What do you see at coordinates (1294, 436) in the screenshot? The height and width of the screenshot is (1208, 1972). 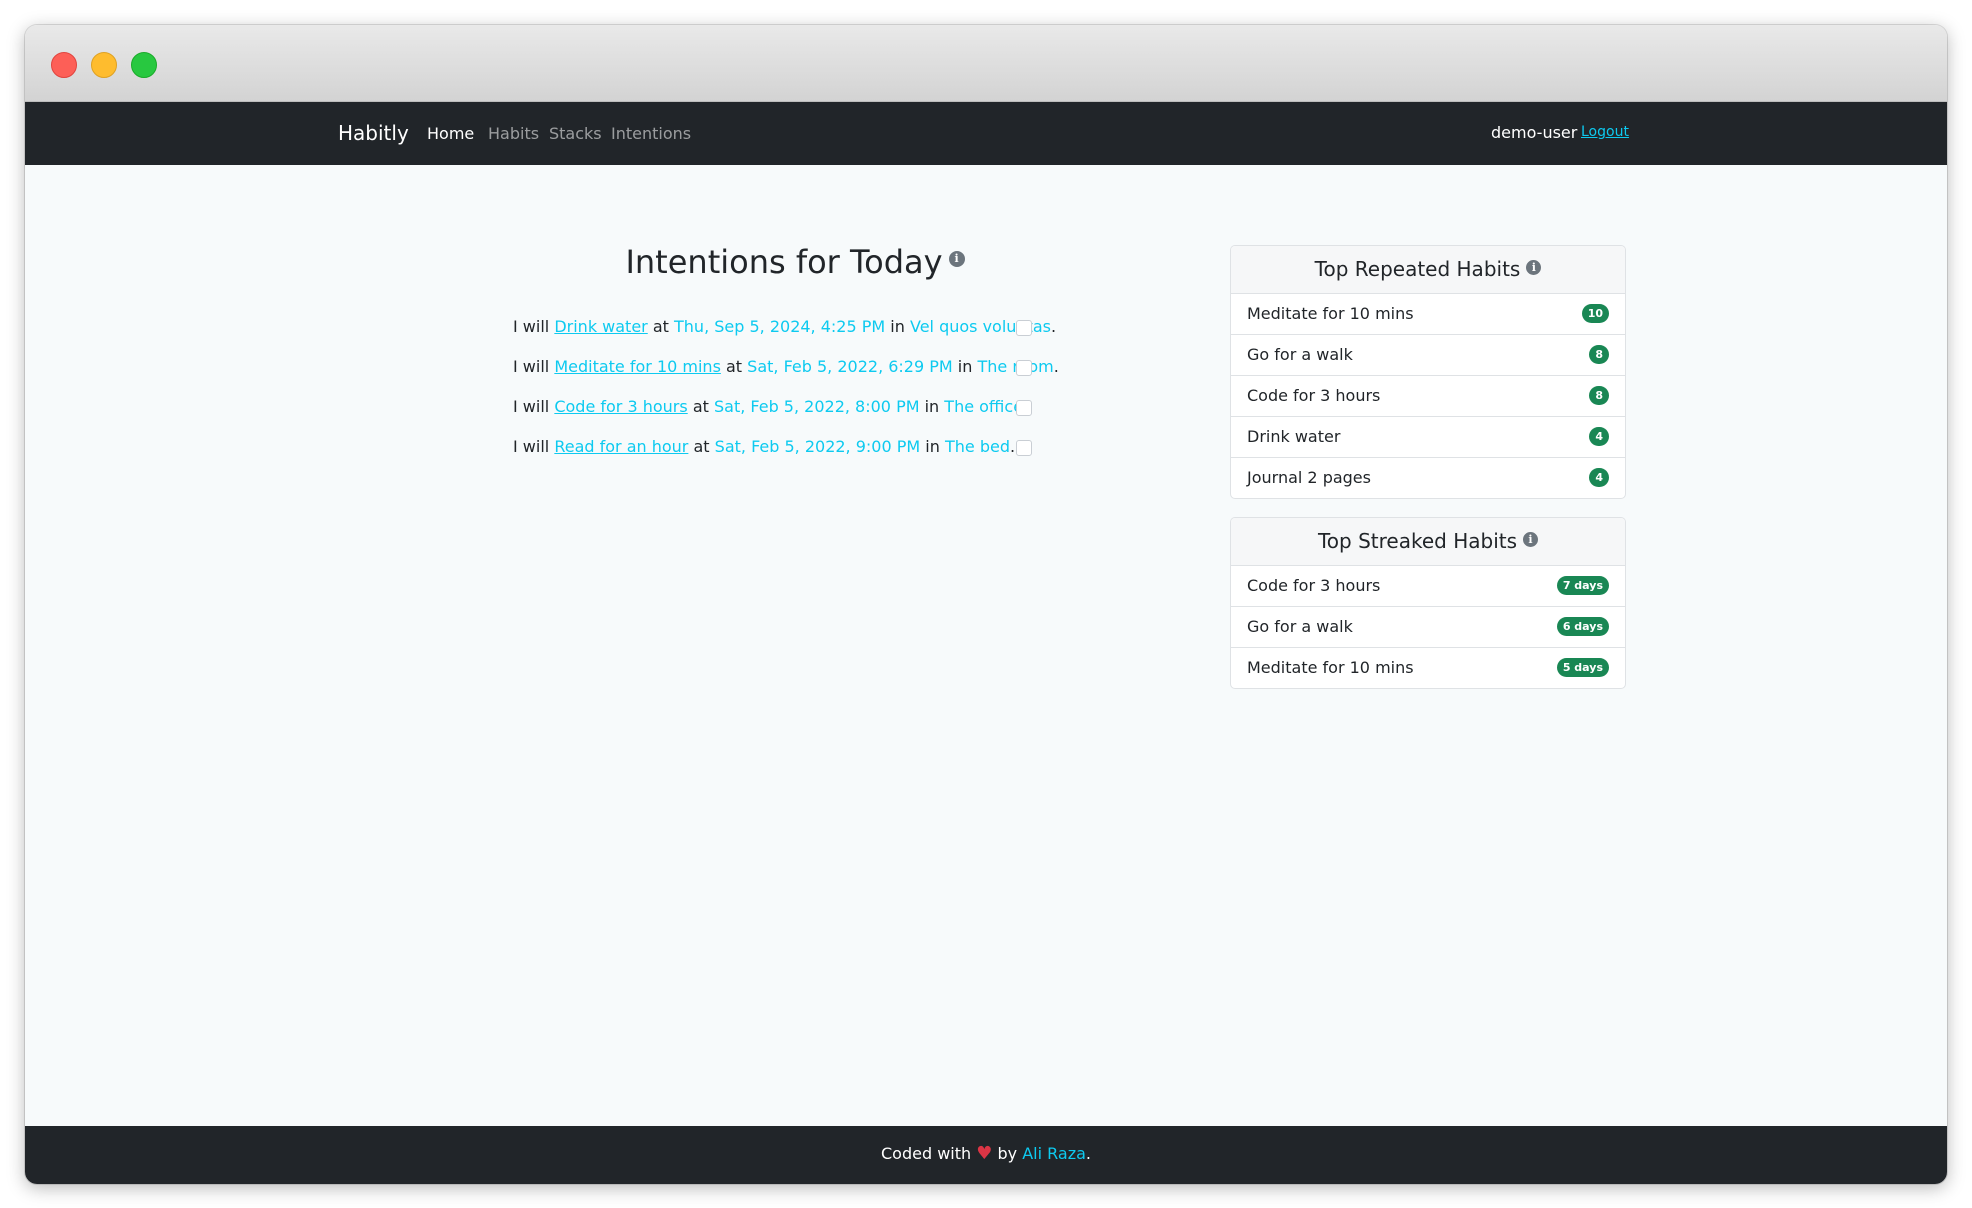 I see `habit-name: Drink water` at bounding box center [1294, 436].